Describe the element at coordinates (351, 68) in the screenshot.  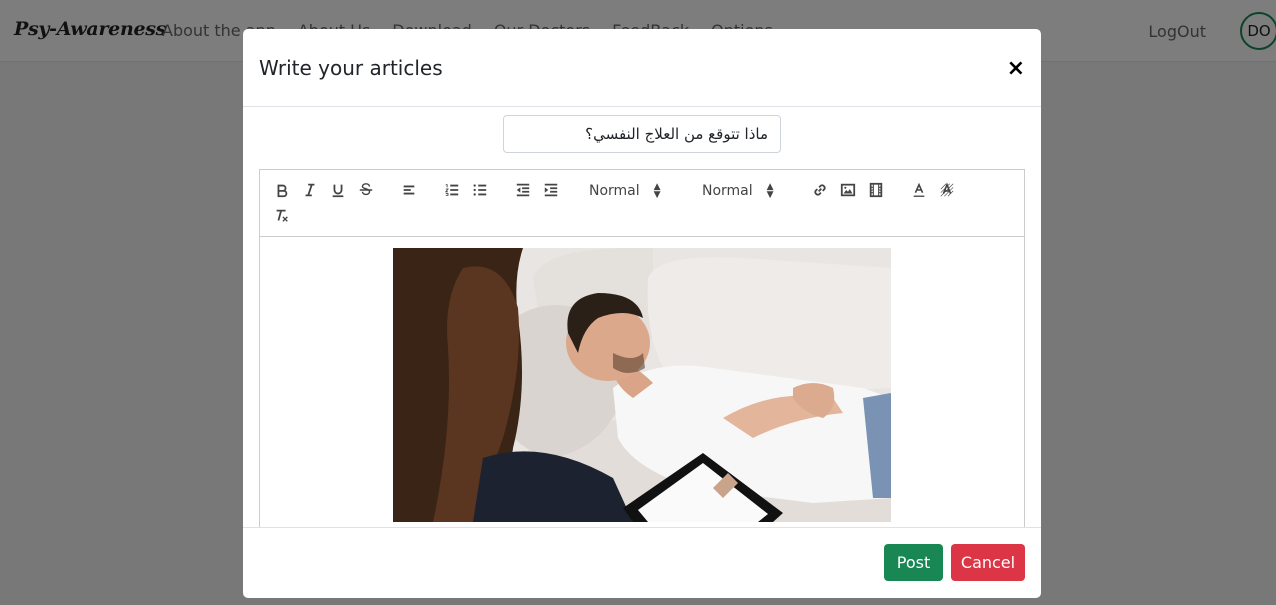
I see `modal-title: Write your articles` at that location.